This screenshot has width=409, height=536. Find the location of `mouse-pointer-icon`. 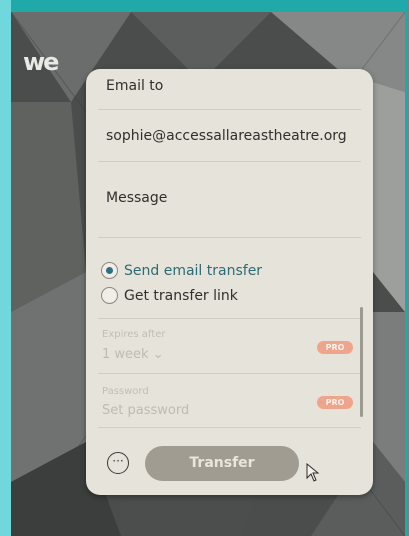

mouse-pointer-icon is located at coordinates (313, 472).